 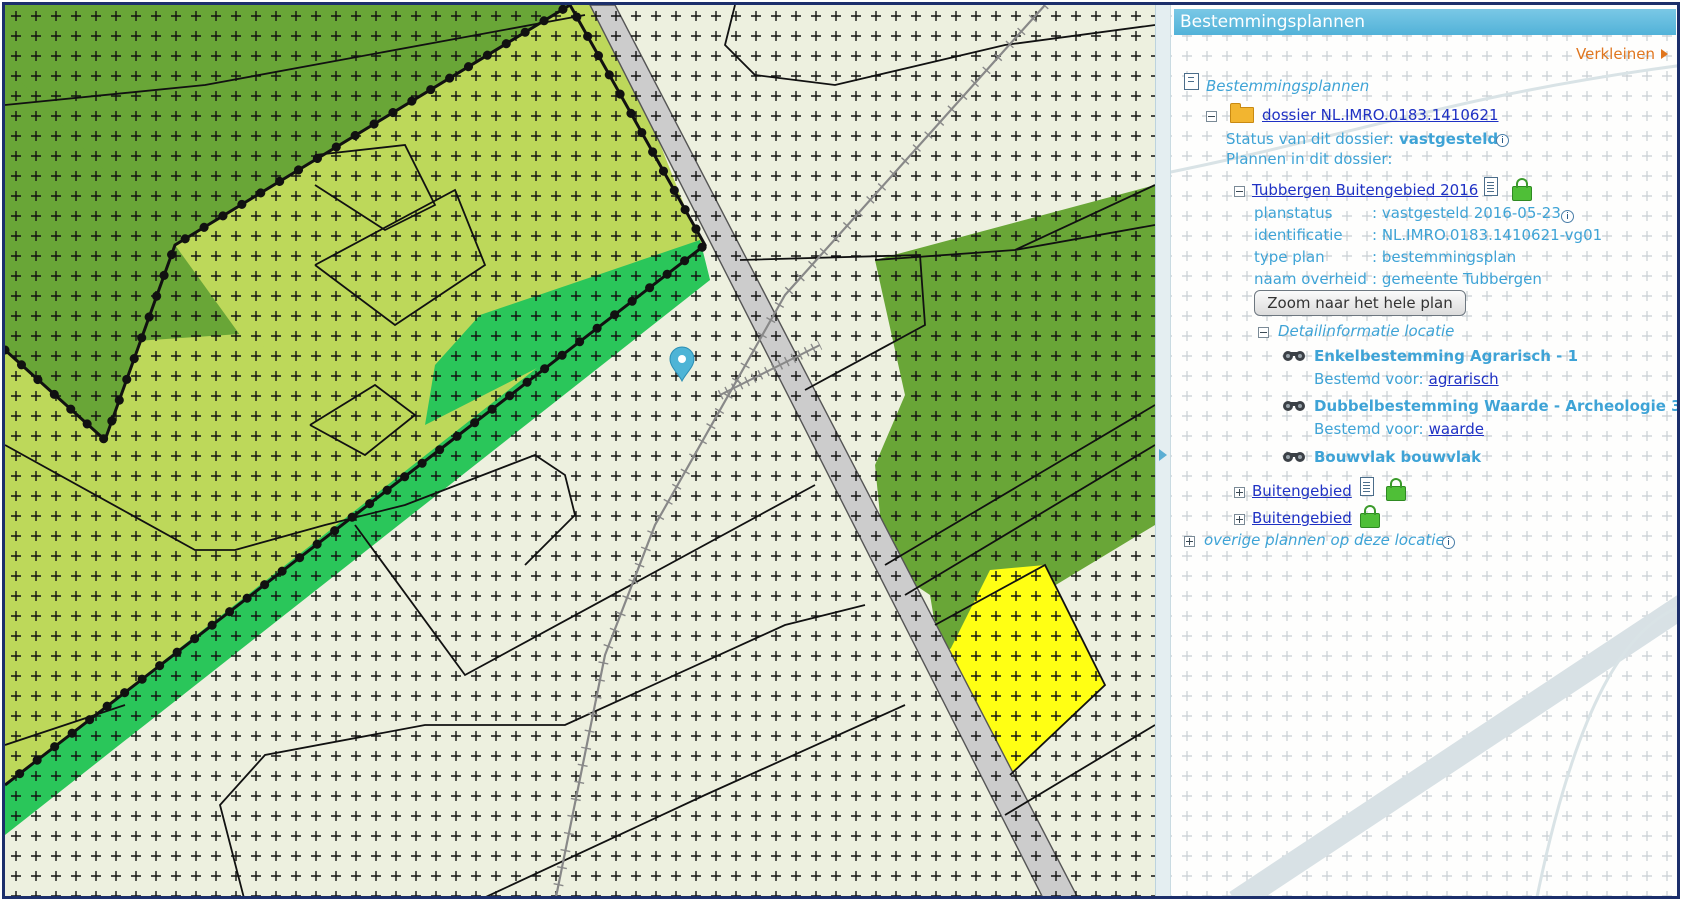 I want to click on dossier-status: Status van dit dossier: vastgesteld, so click(x=1362, y=138).